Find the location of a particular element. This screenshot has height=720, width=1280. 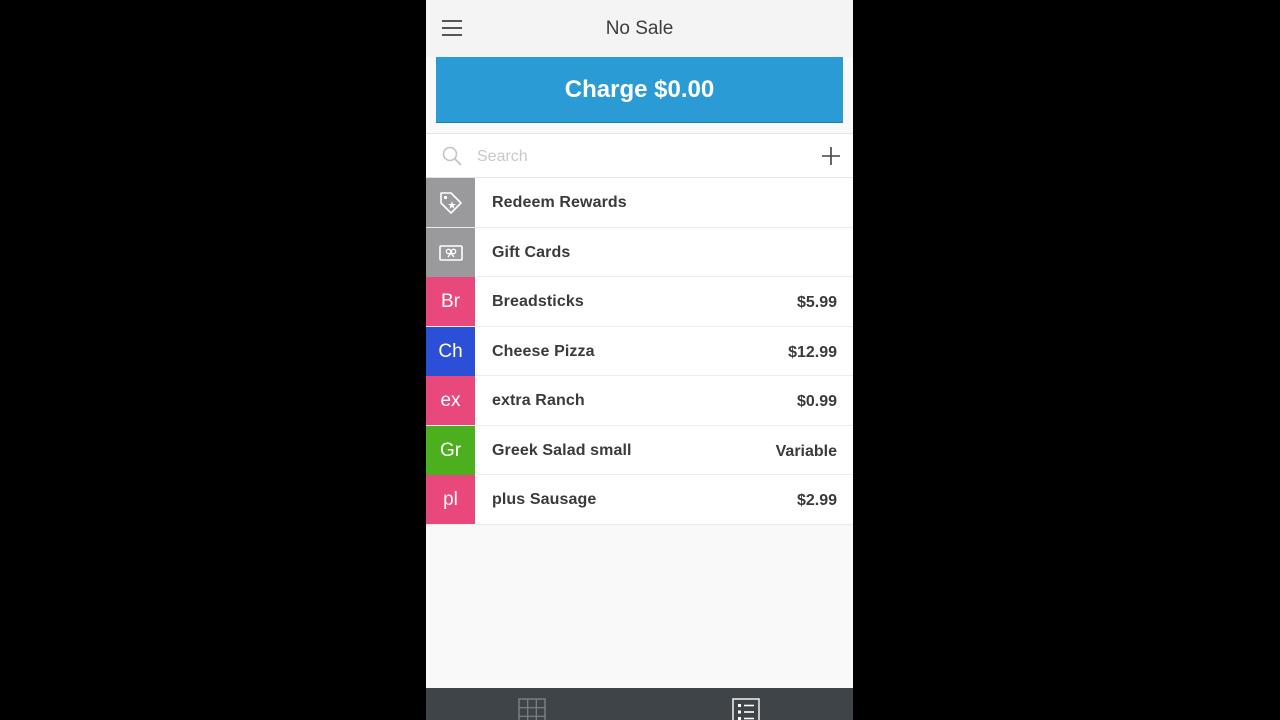

item-name: Breadsticks is located at coordinates (538, 301).